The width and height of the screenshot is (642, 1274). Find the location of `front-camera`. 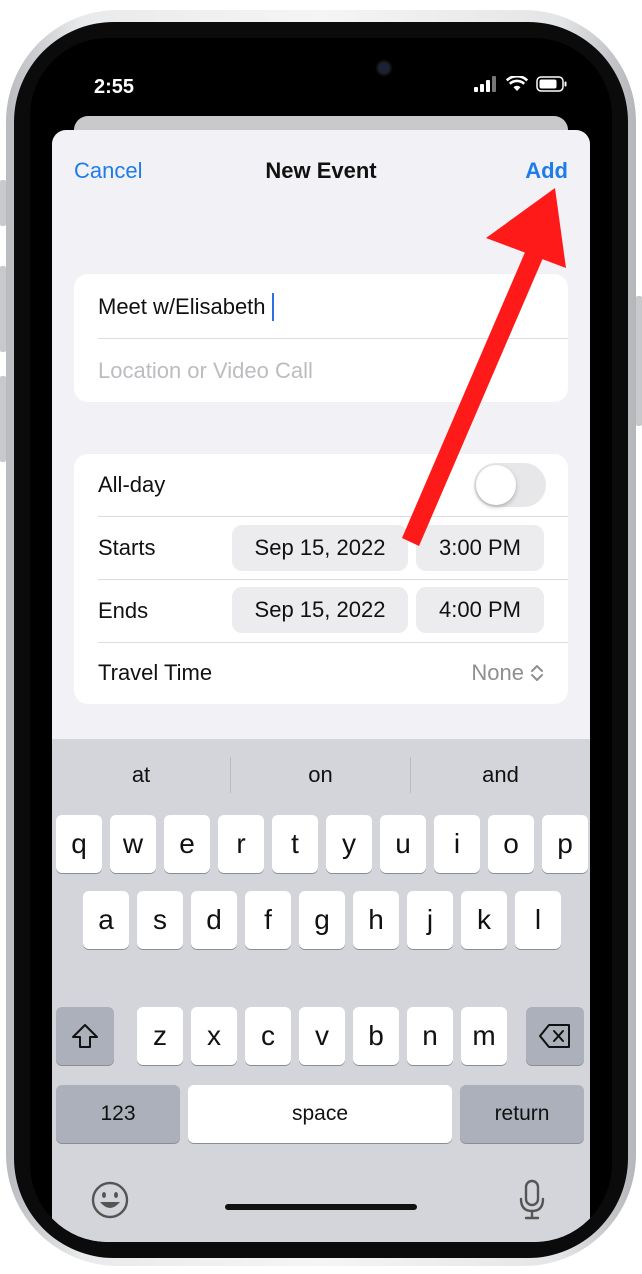

front-camera is located at coordinates (384, 68).